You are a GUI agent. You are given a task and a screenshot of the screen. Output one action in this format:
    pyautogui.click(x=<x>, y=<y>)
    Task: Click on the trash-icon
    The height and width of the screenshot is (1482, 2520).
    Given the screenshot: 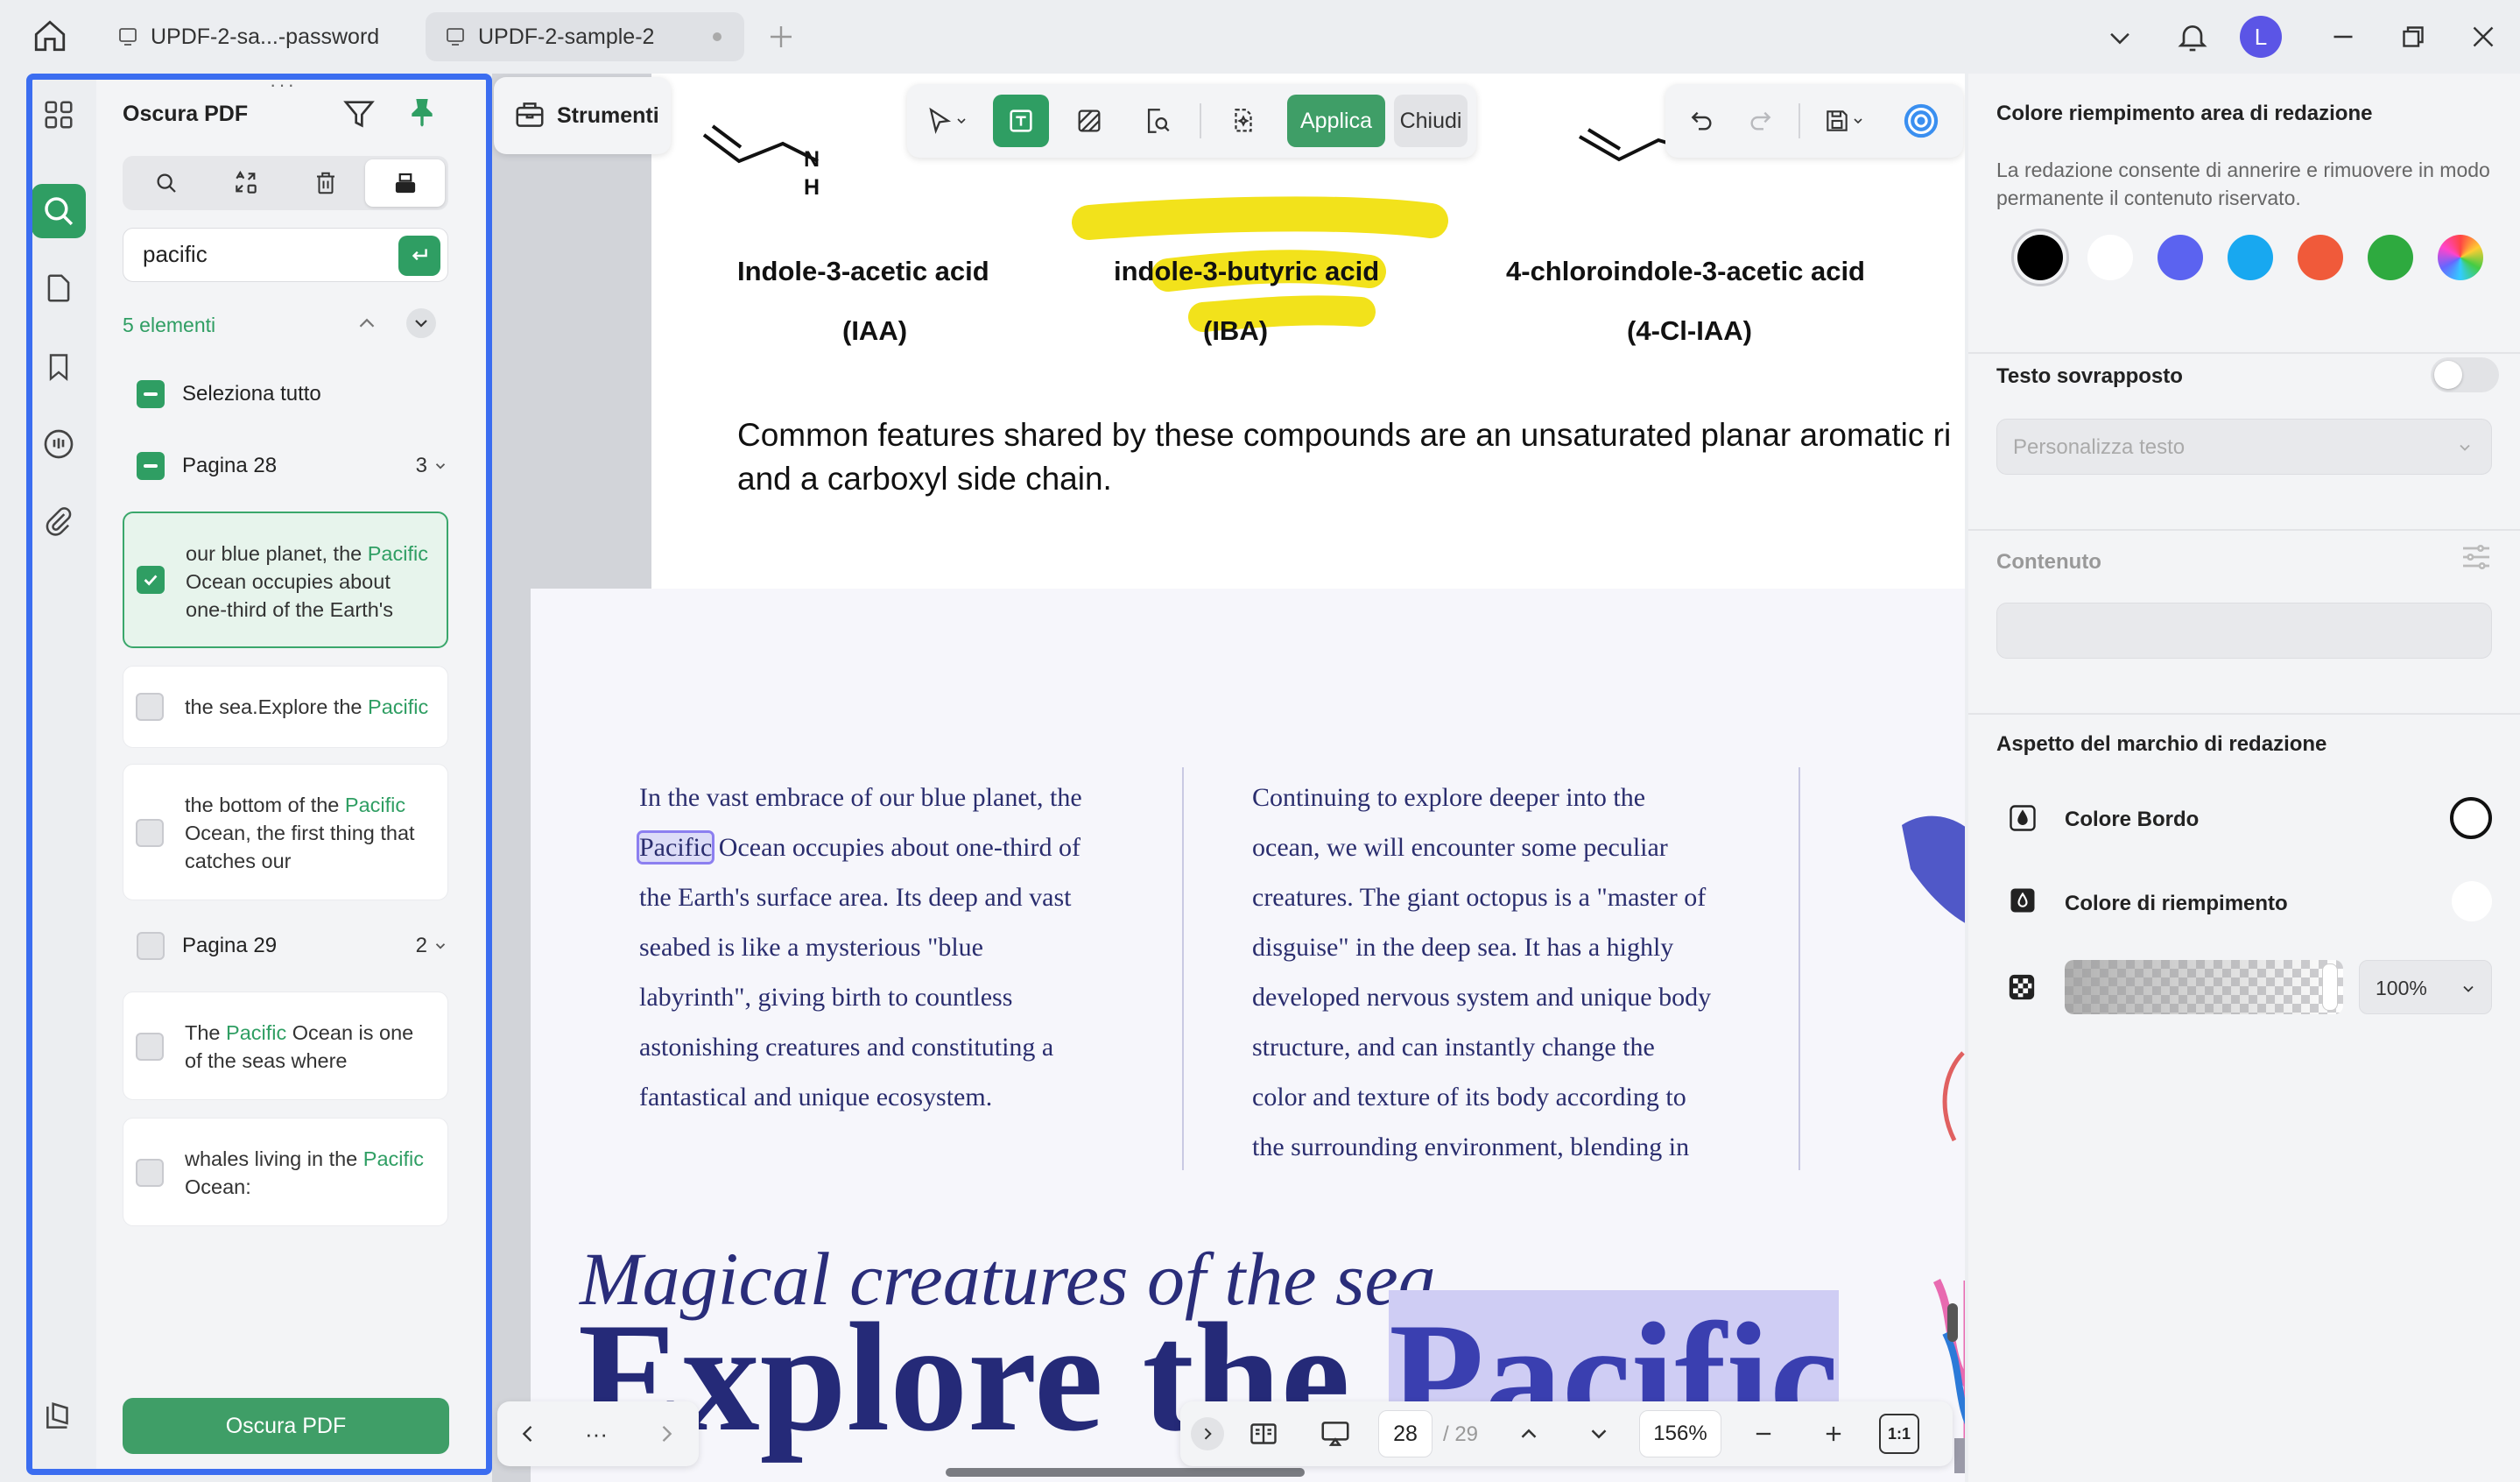 What is the action you would take?
    pyautogui.click(x=325, y=183)
    